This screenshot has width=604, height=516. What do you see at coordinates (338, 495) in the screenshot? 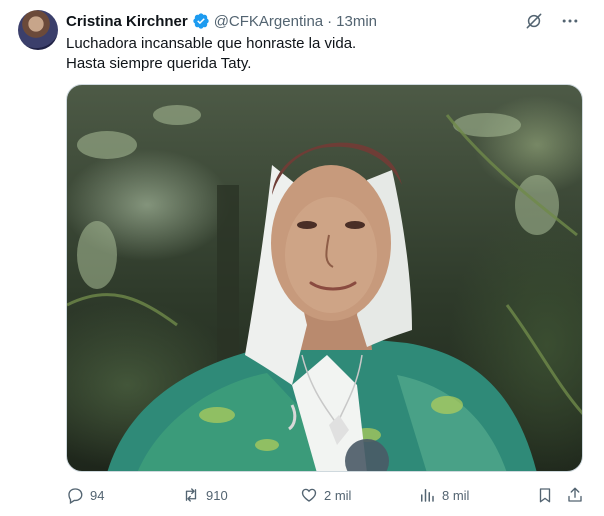
I see `like-count: 2 mil` at bounding box center [338, 495].